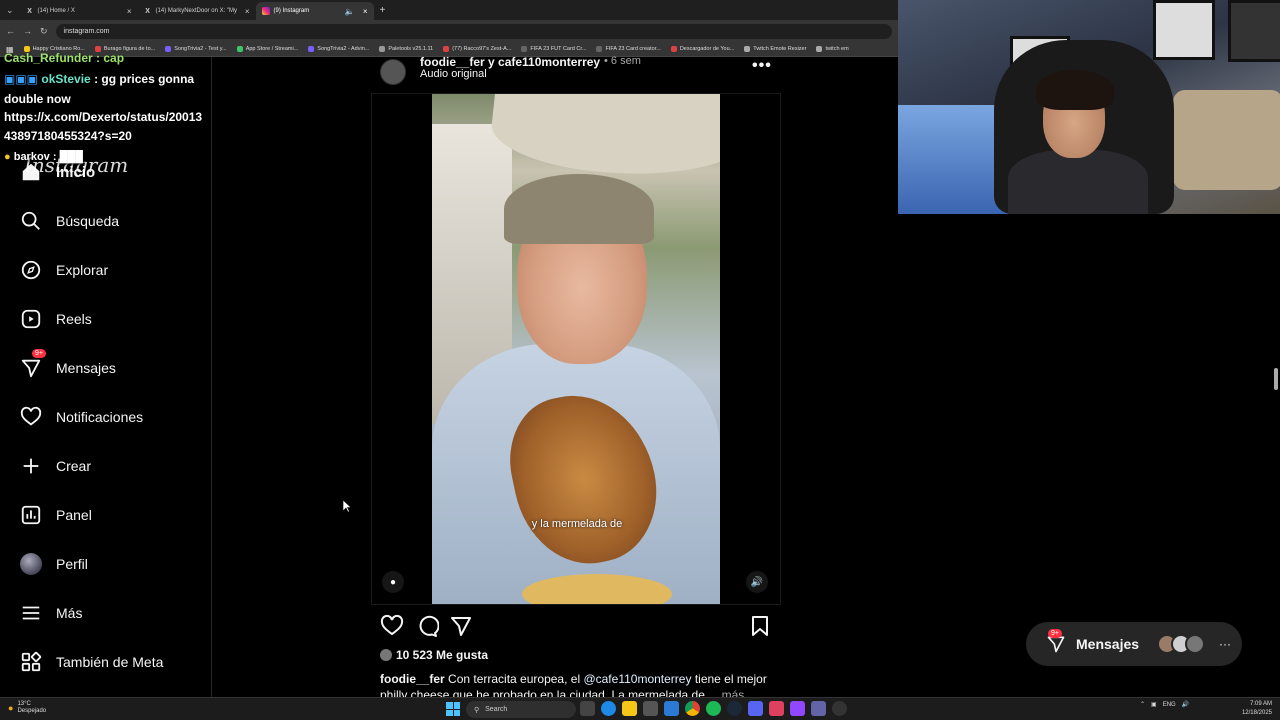 Image resolution: width=1280 pixels, height=720 pixels. I want to click on menu-icon, so click(31, 613).